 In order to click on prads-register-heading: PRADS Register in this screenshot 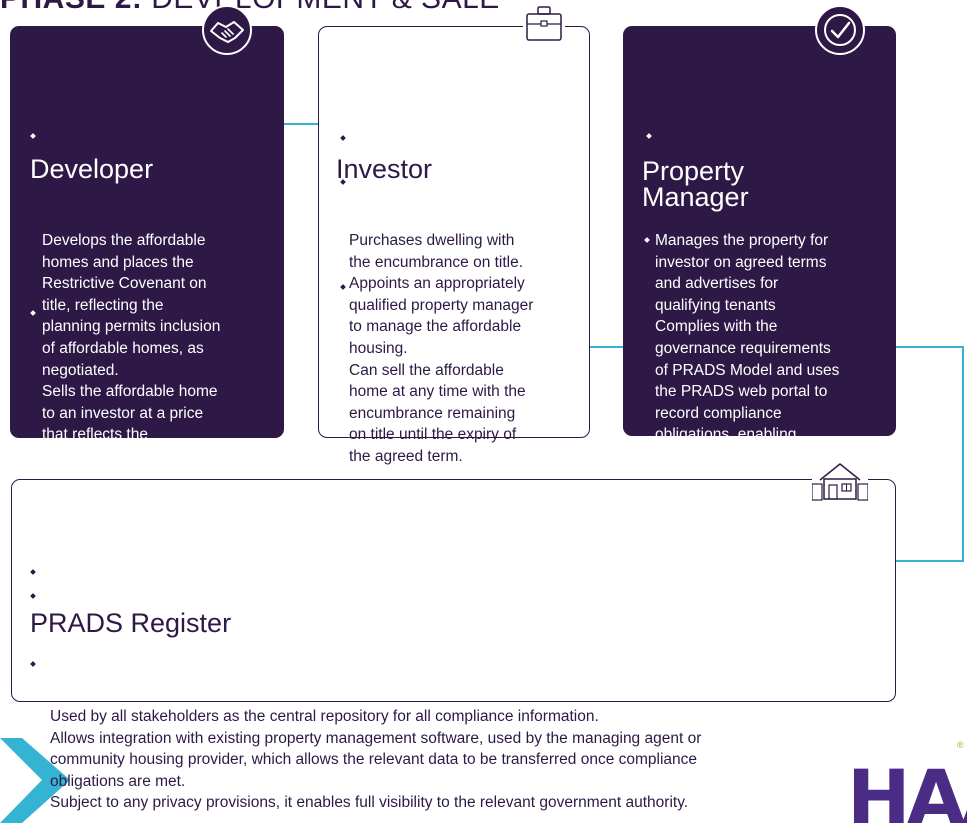, I will do `click(131, 623)`.